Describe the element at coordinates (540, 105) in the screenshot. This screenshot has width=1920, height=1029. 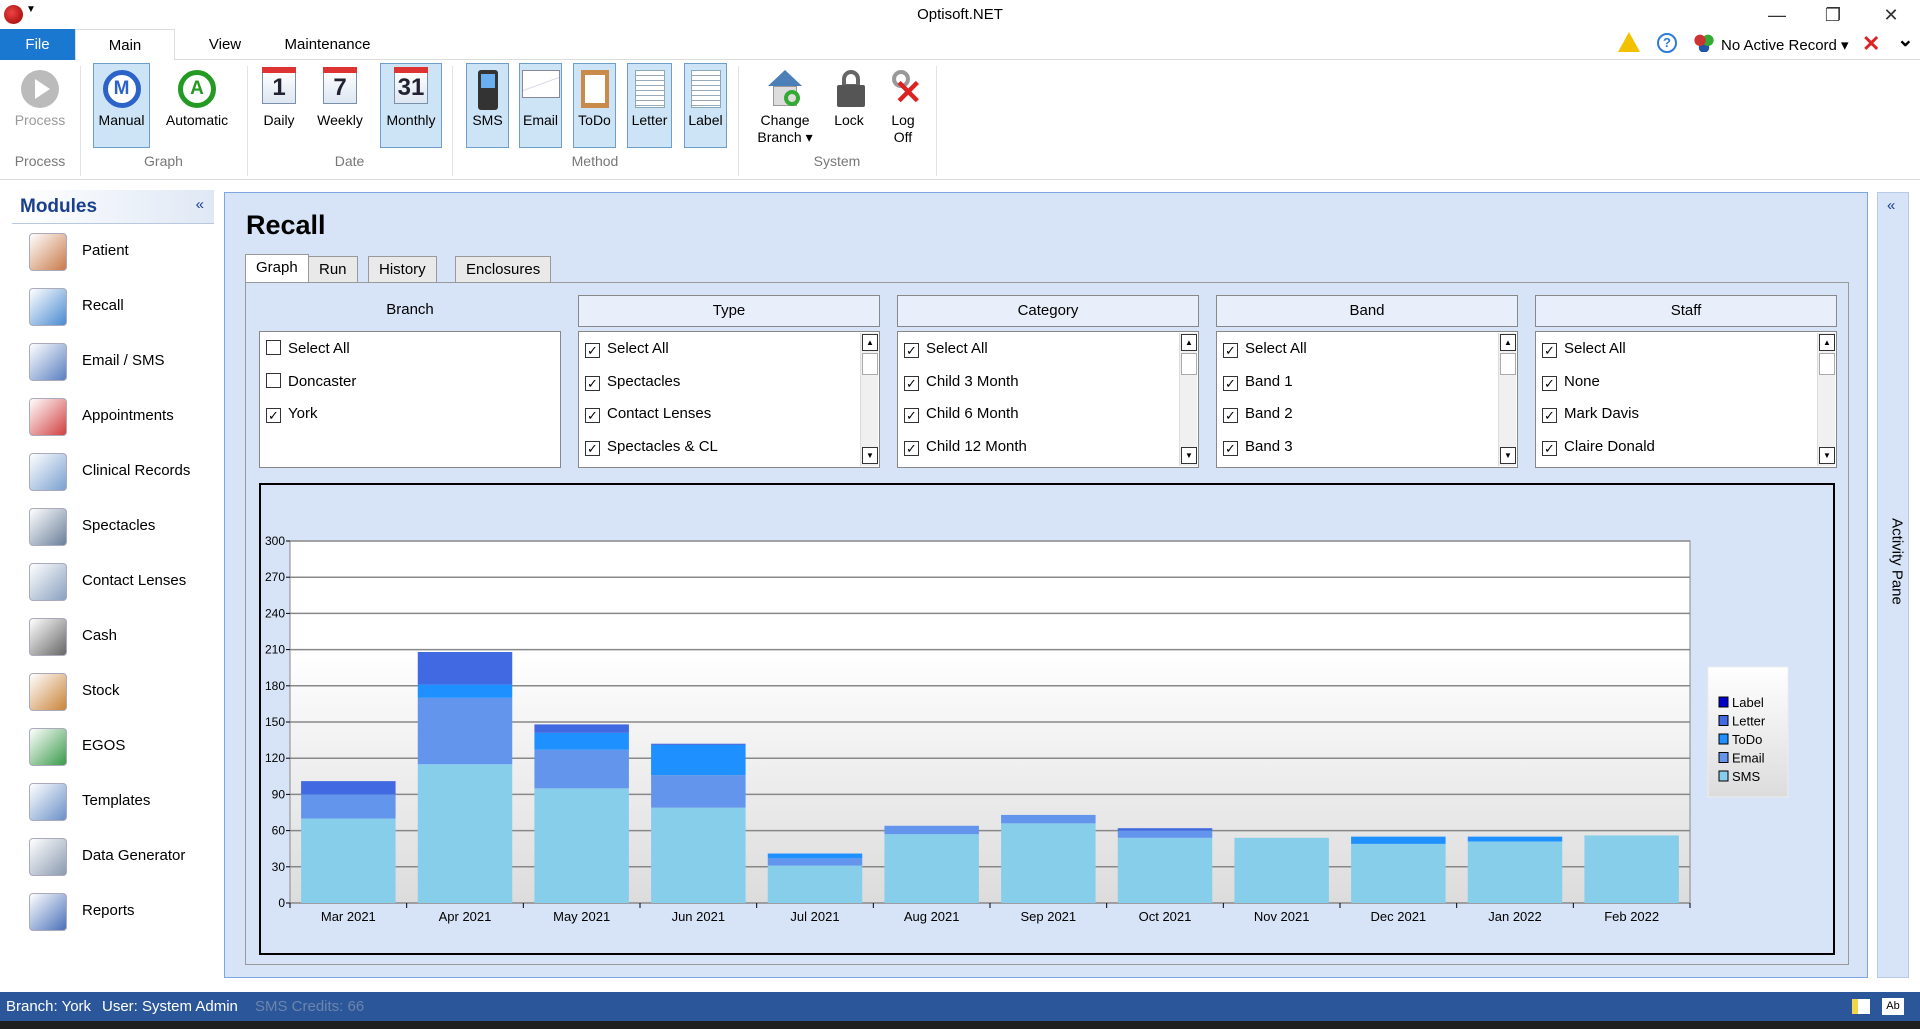
I see `email-button: Email` at that location.